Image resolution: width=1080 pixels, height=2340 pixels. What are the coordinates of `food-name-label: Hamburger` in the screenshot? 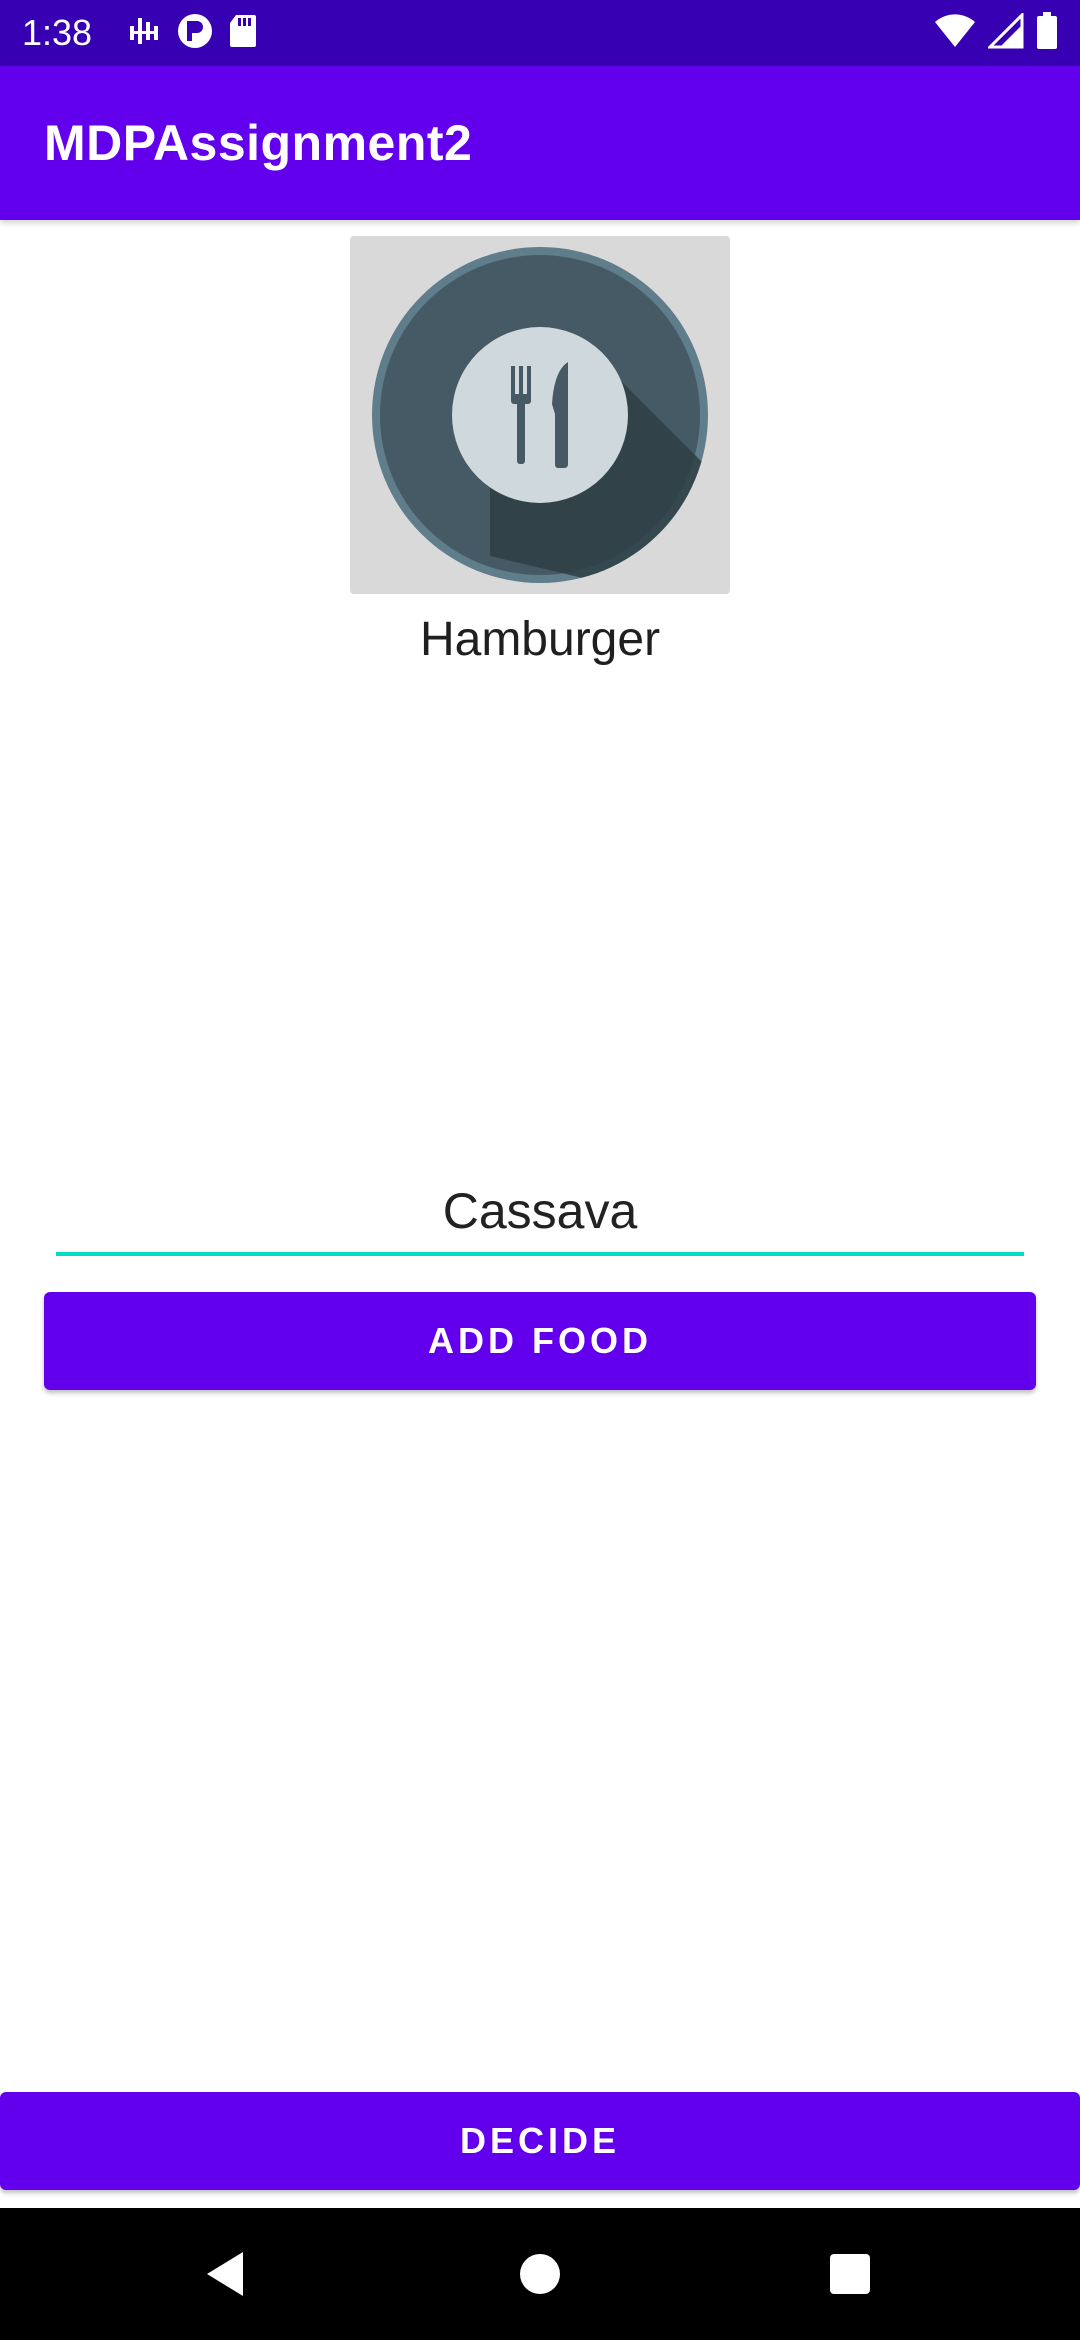 It's located at (540, 639).